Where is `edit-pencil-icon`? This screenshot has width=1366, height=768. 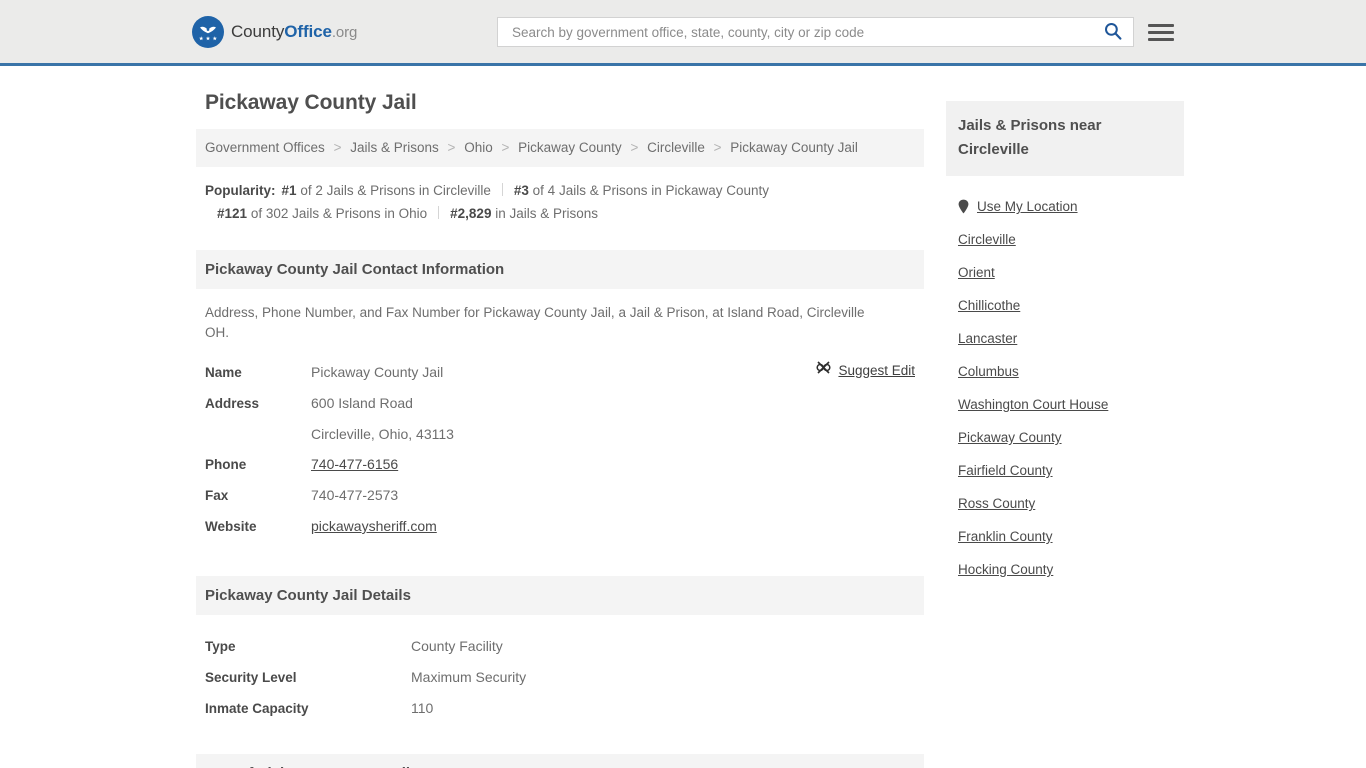
edit-pencil-icon is located at coordinates (823, 370).